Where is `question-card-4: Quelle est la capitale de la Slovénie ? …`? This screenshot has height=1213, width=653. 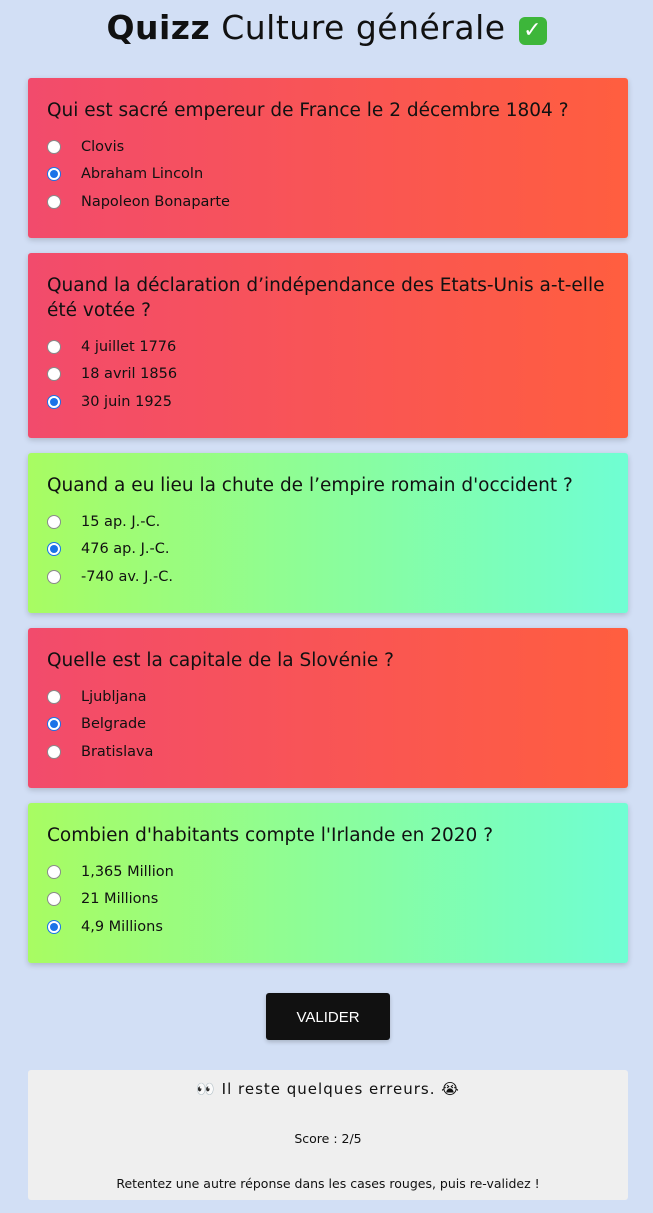
question-card-4: Quelle est la capitale de la Slovénie ? … is located at coordinates (328, 708).